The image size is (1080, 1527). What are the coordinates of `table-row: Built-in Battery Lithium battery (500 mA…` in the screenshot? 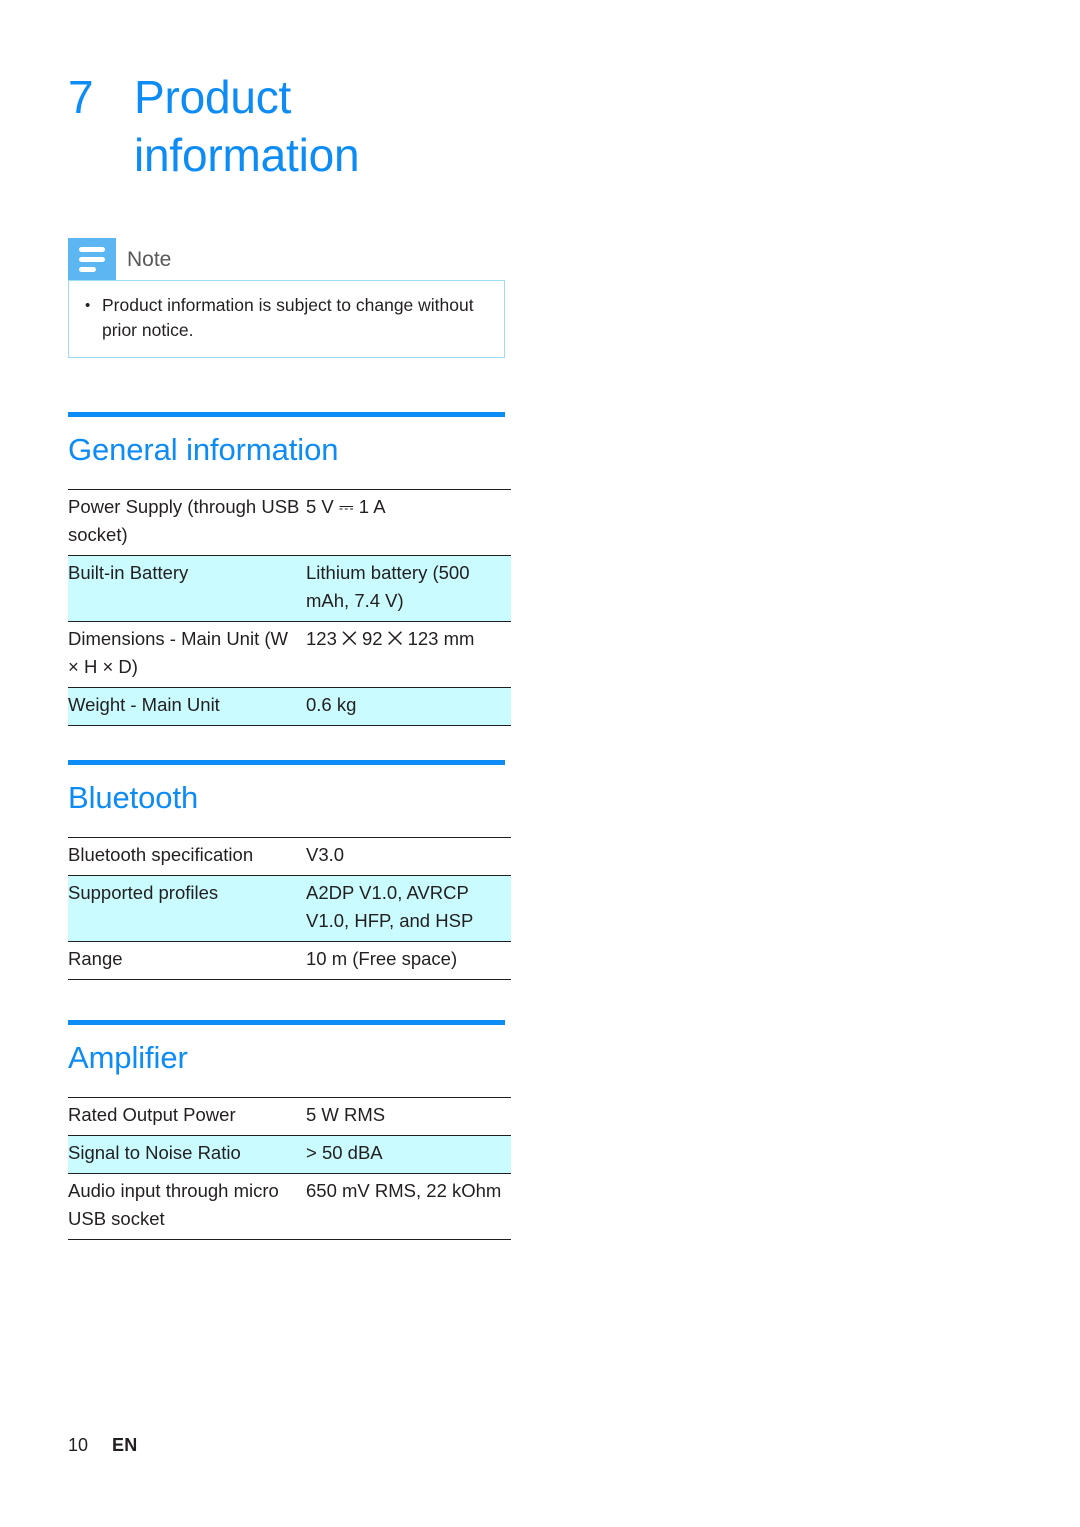 It's located at (289, 588).